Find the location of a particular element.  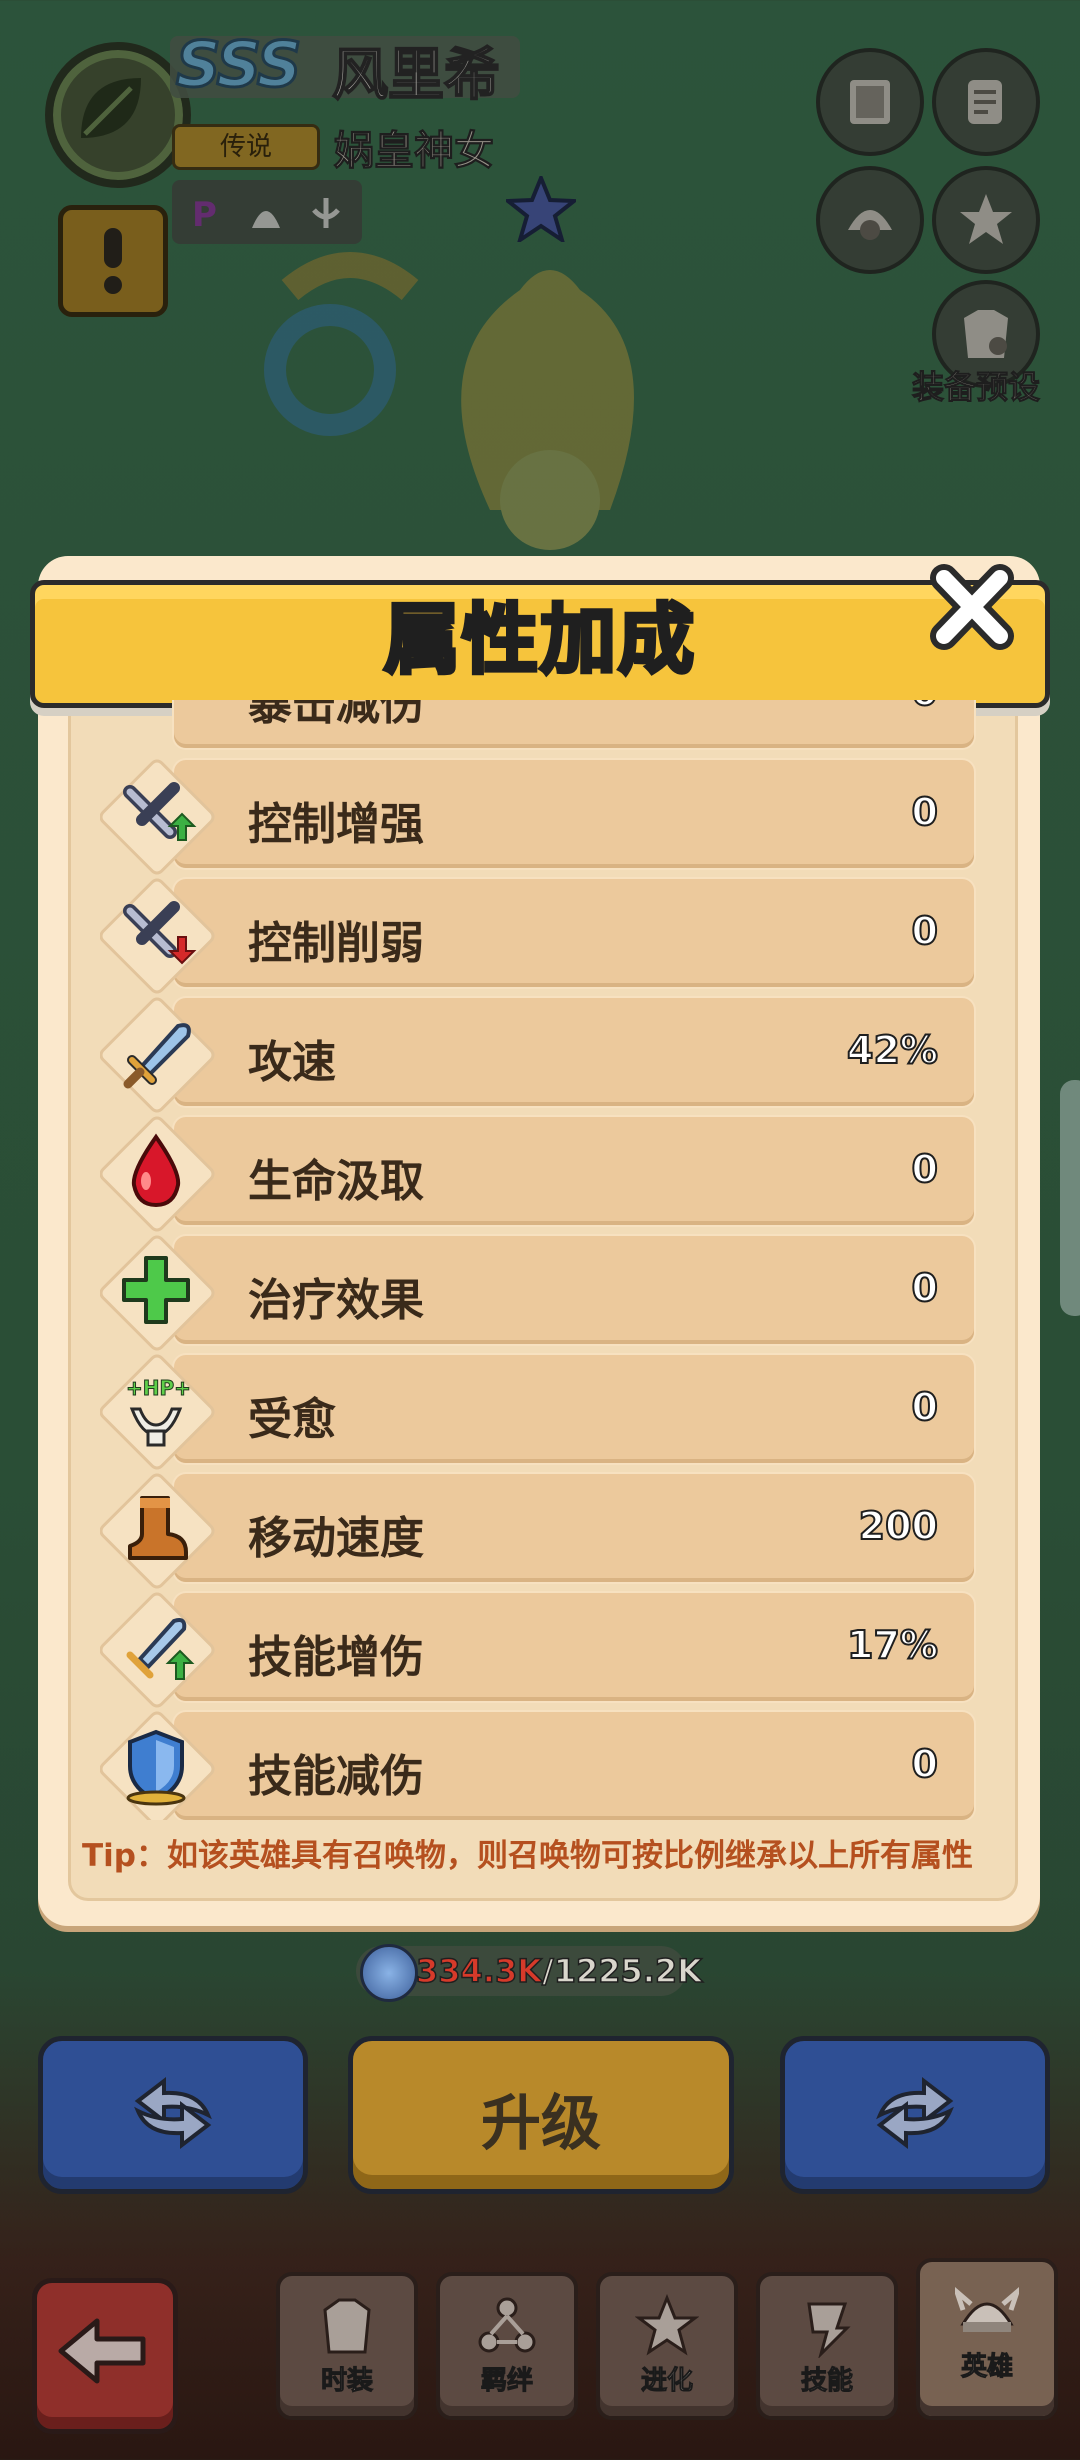

tip-text: Tip：如该英雄具有召唤物，则召唤物可按比例继承以上所有属性 is located at coordinates (527, 1856).